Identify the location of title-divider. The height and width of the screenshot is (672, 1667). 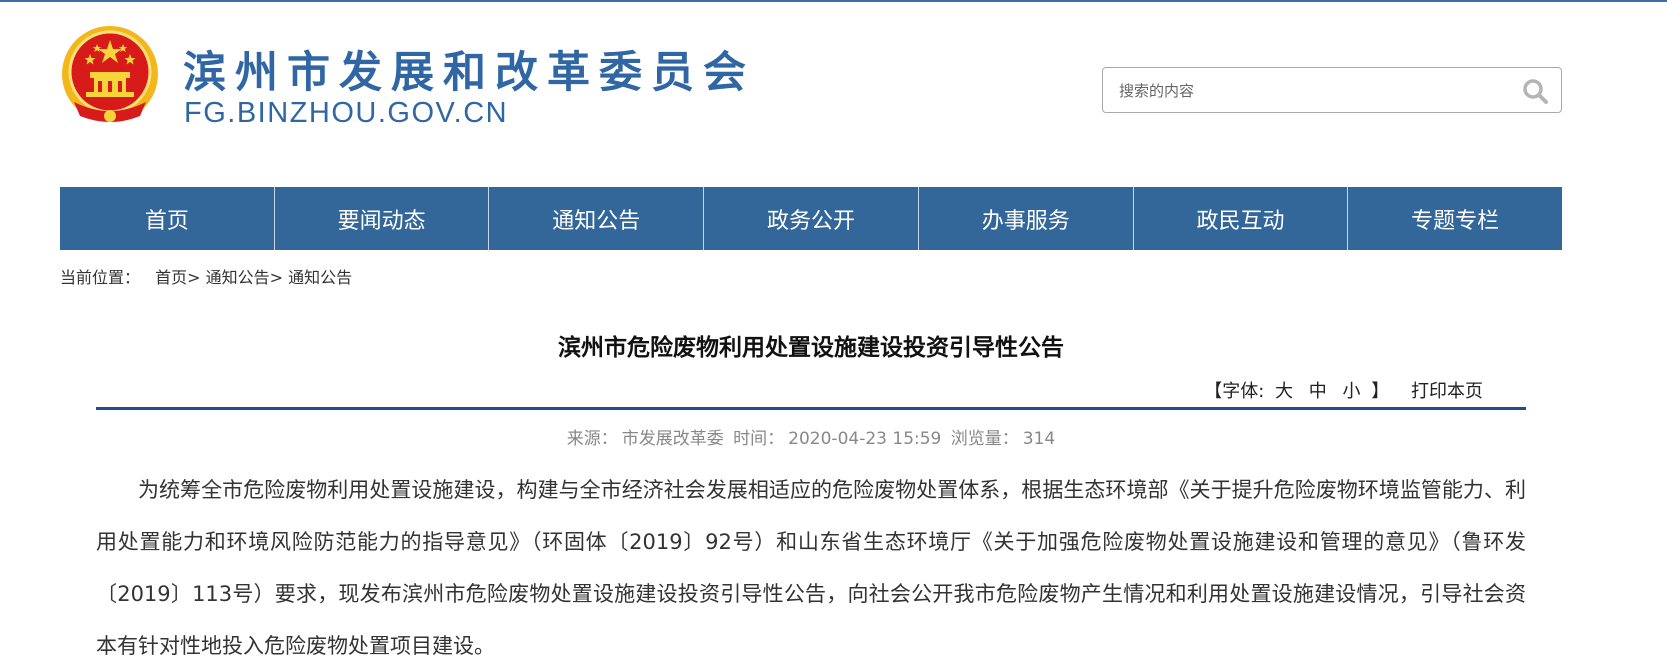
(811, 408).